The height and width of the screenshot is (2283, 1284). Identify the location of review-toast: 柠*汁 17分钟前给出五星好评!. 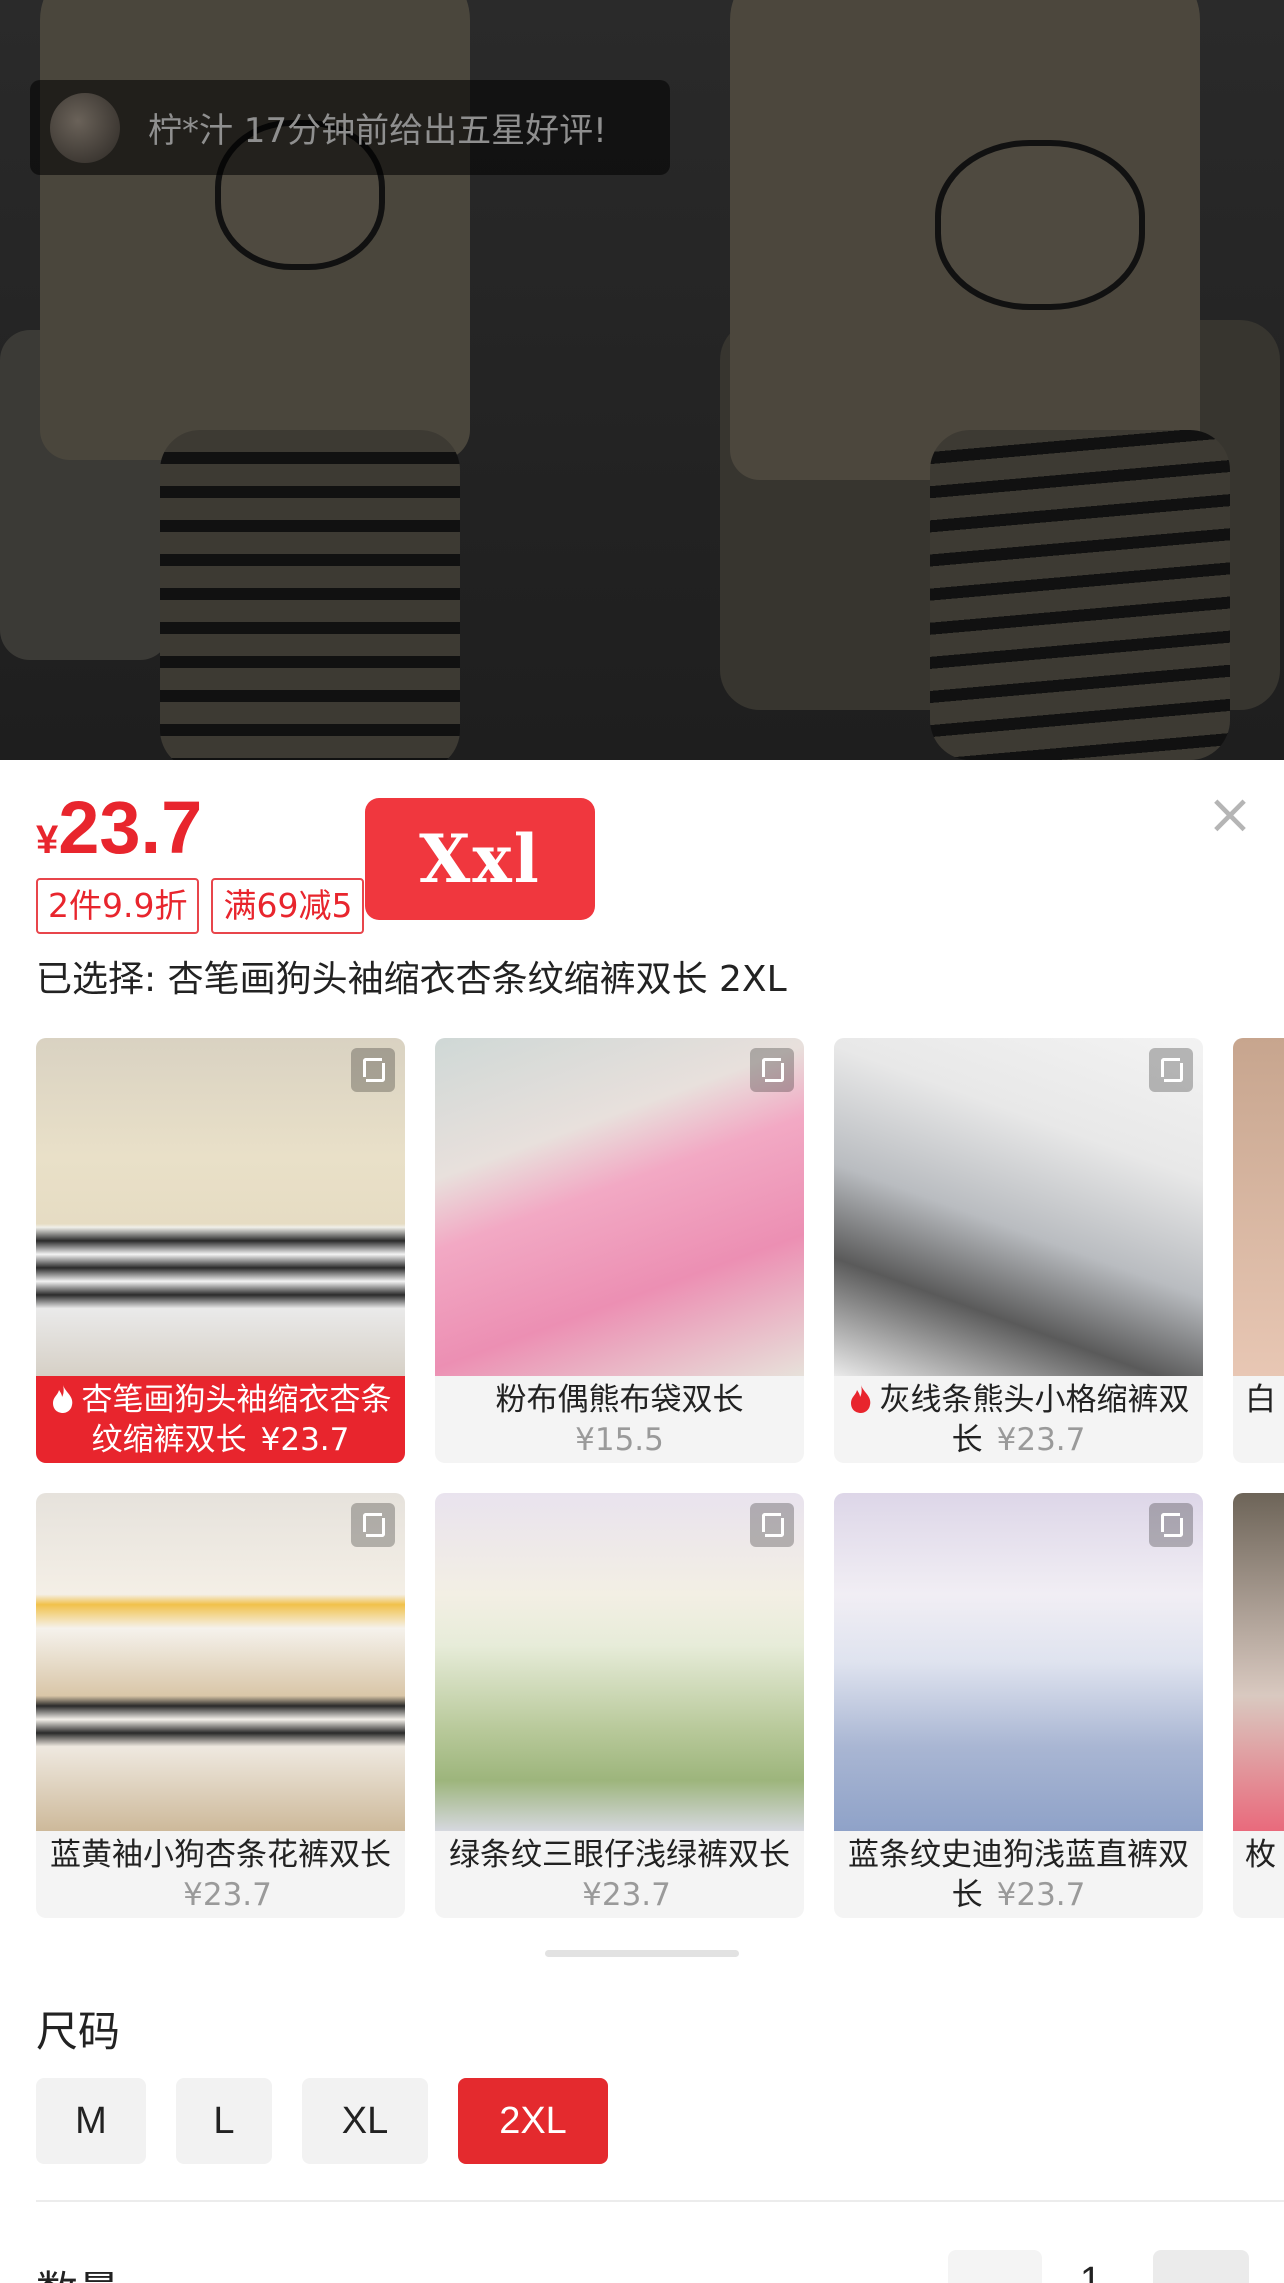
(350, 127).